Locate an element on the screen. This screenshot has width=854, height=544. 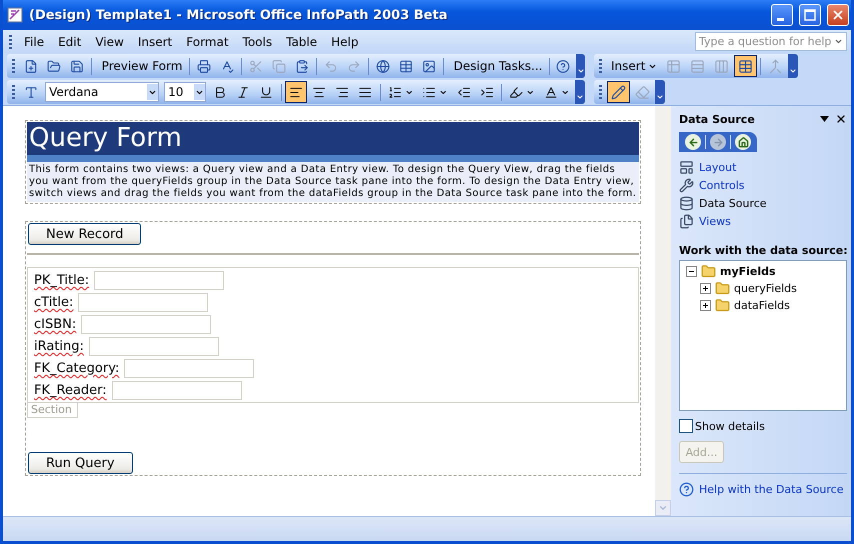
tree-item: queryFields is located at coordinates (765, 288).